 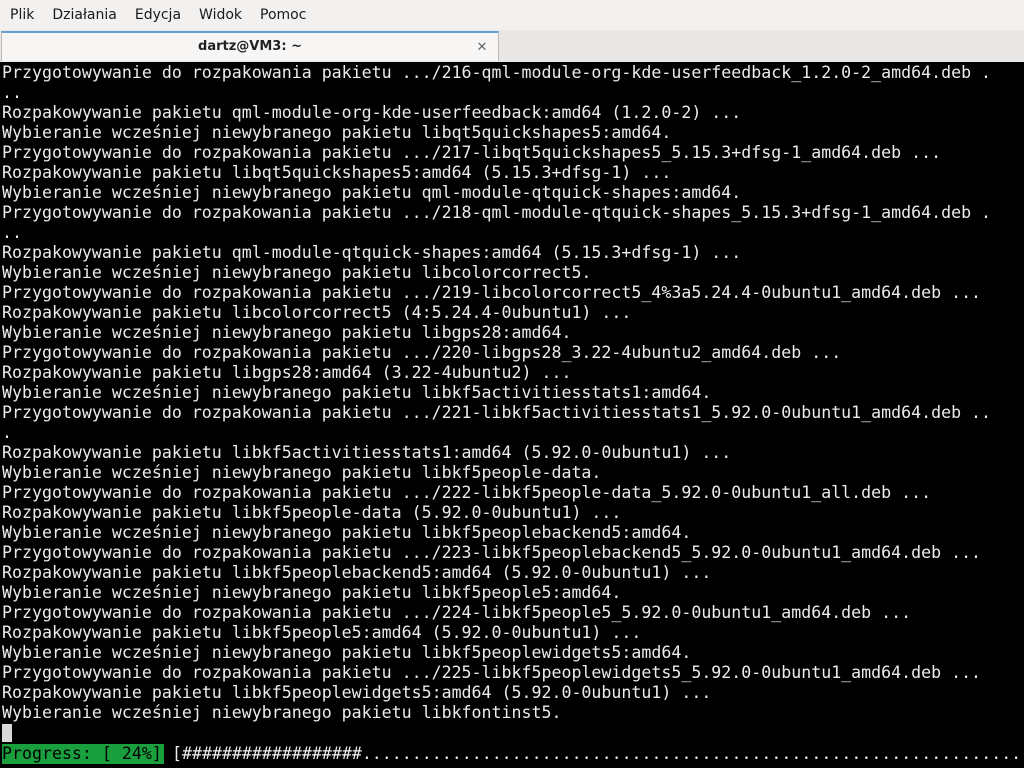 I want to click on close-icon: ✕, so click(x=482, y=47).